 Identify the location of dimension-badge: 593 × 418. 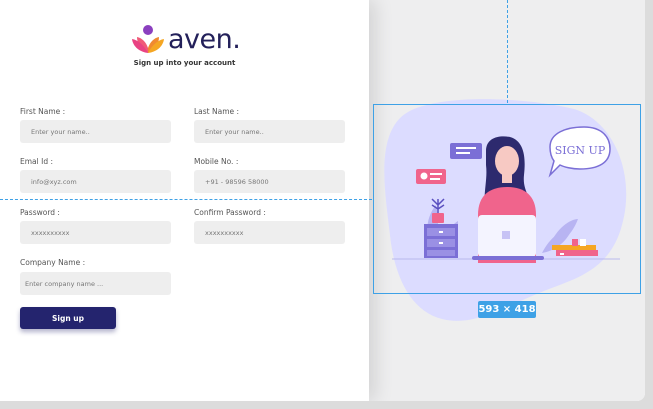
(507, 309).